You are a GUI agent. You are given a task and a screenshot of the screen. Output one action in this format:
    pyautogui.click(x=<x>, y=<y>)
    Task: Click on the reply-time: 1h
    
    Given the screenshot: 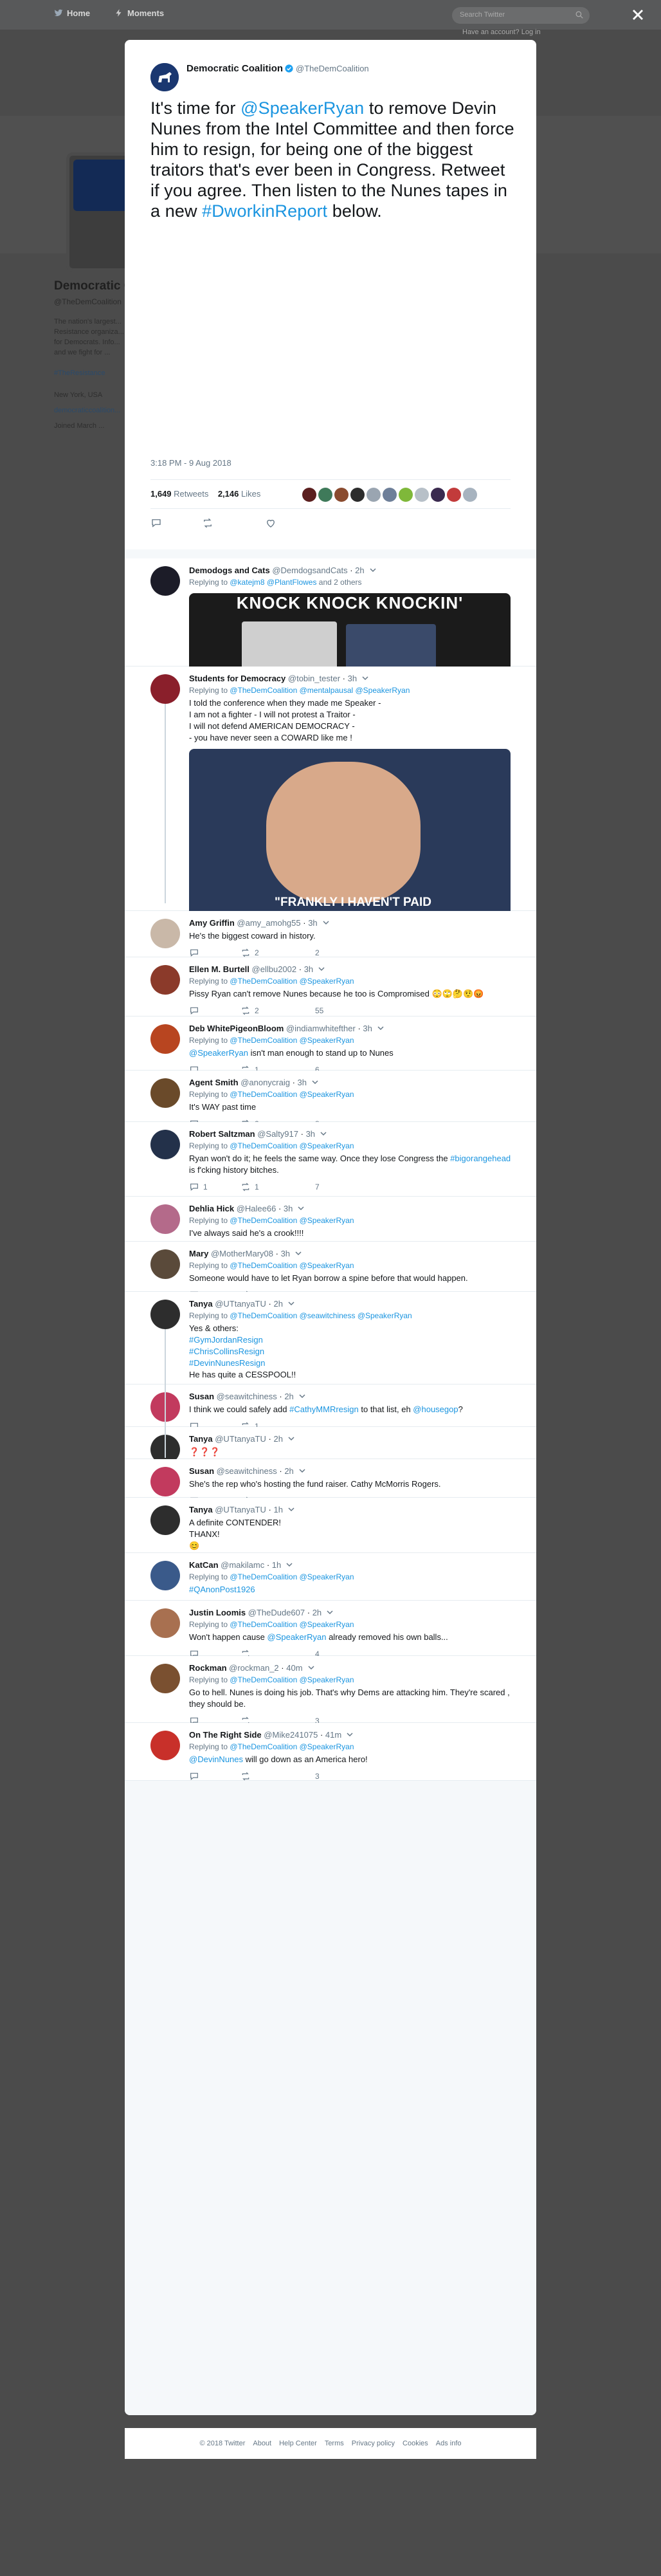 What is the action you would take?
    pyautogui.click(x=276, y=1565)
    